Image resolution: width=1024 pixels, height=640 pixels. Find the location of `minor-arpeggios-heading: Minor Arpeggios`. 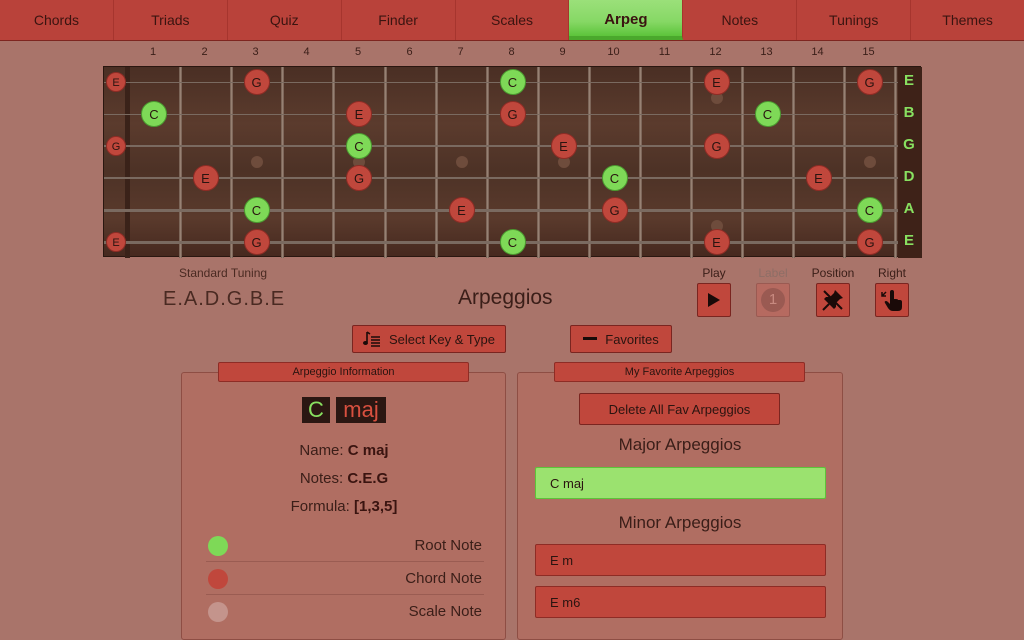

minor-arpeggios-heading: Minor Arpeggios is located at coordinates (680, 522).